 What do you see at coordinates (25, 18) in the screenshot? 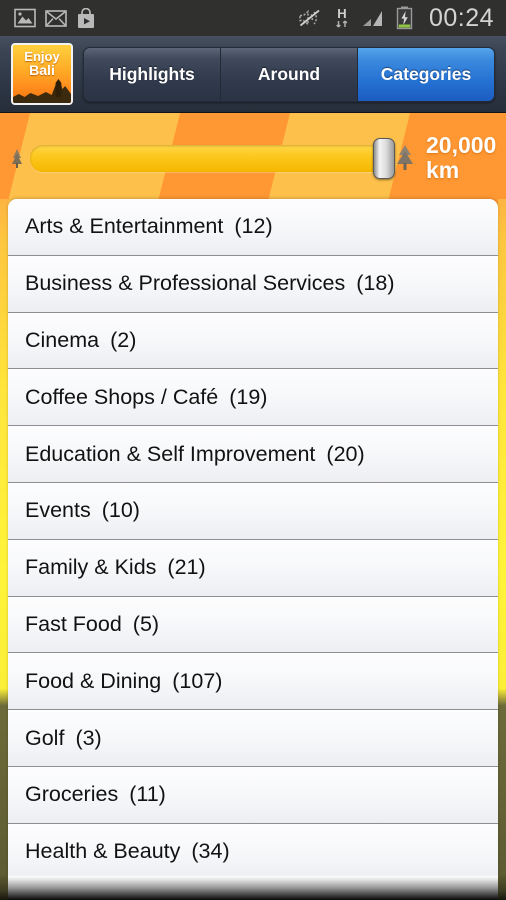
I see `screenshot-image-icon` at bounding box center [25, 18].